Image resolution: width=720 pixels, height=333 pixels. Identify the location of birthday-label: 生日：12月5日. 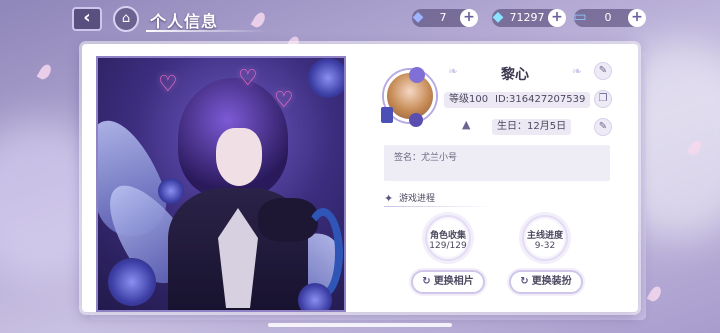
(532, 127).